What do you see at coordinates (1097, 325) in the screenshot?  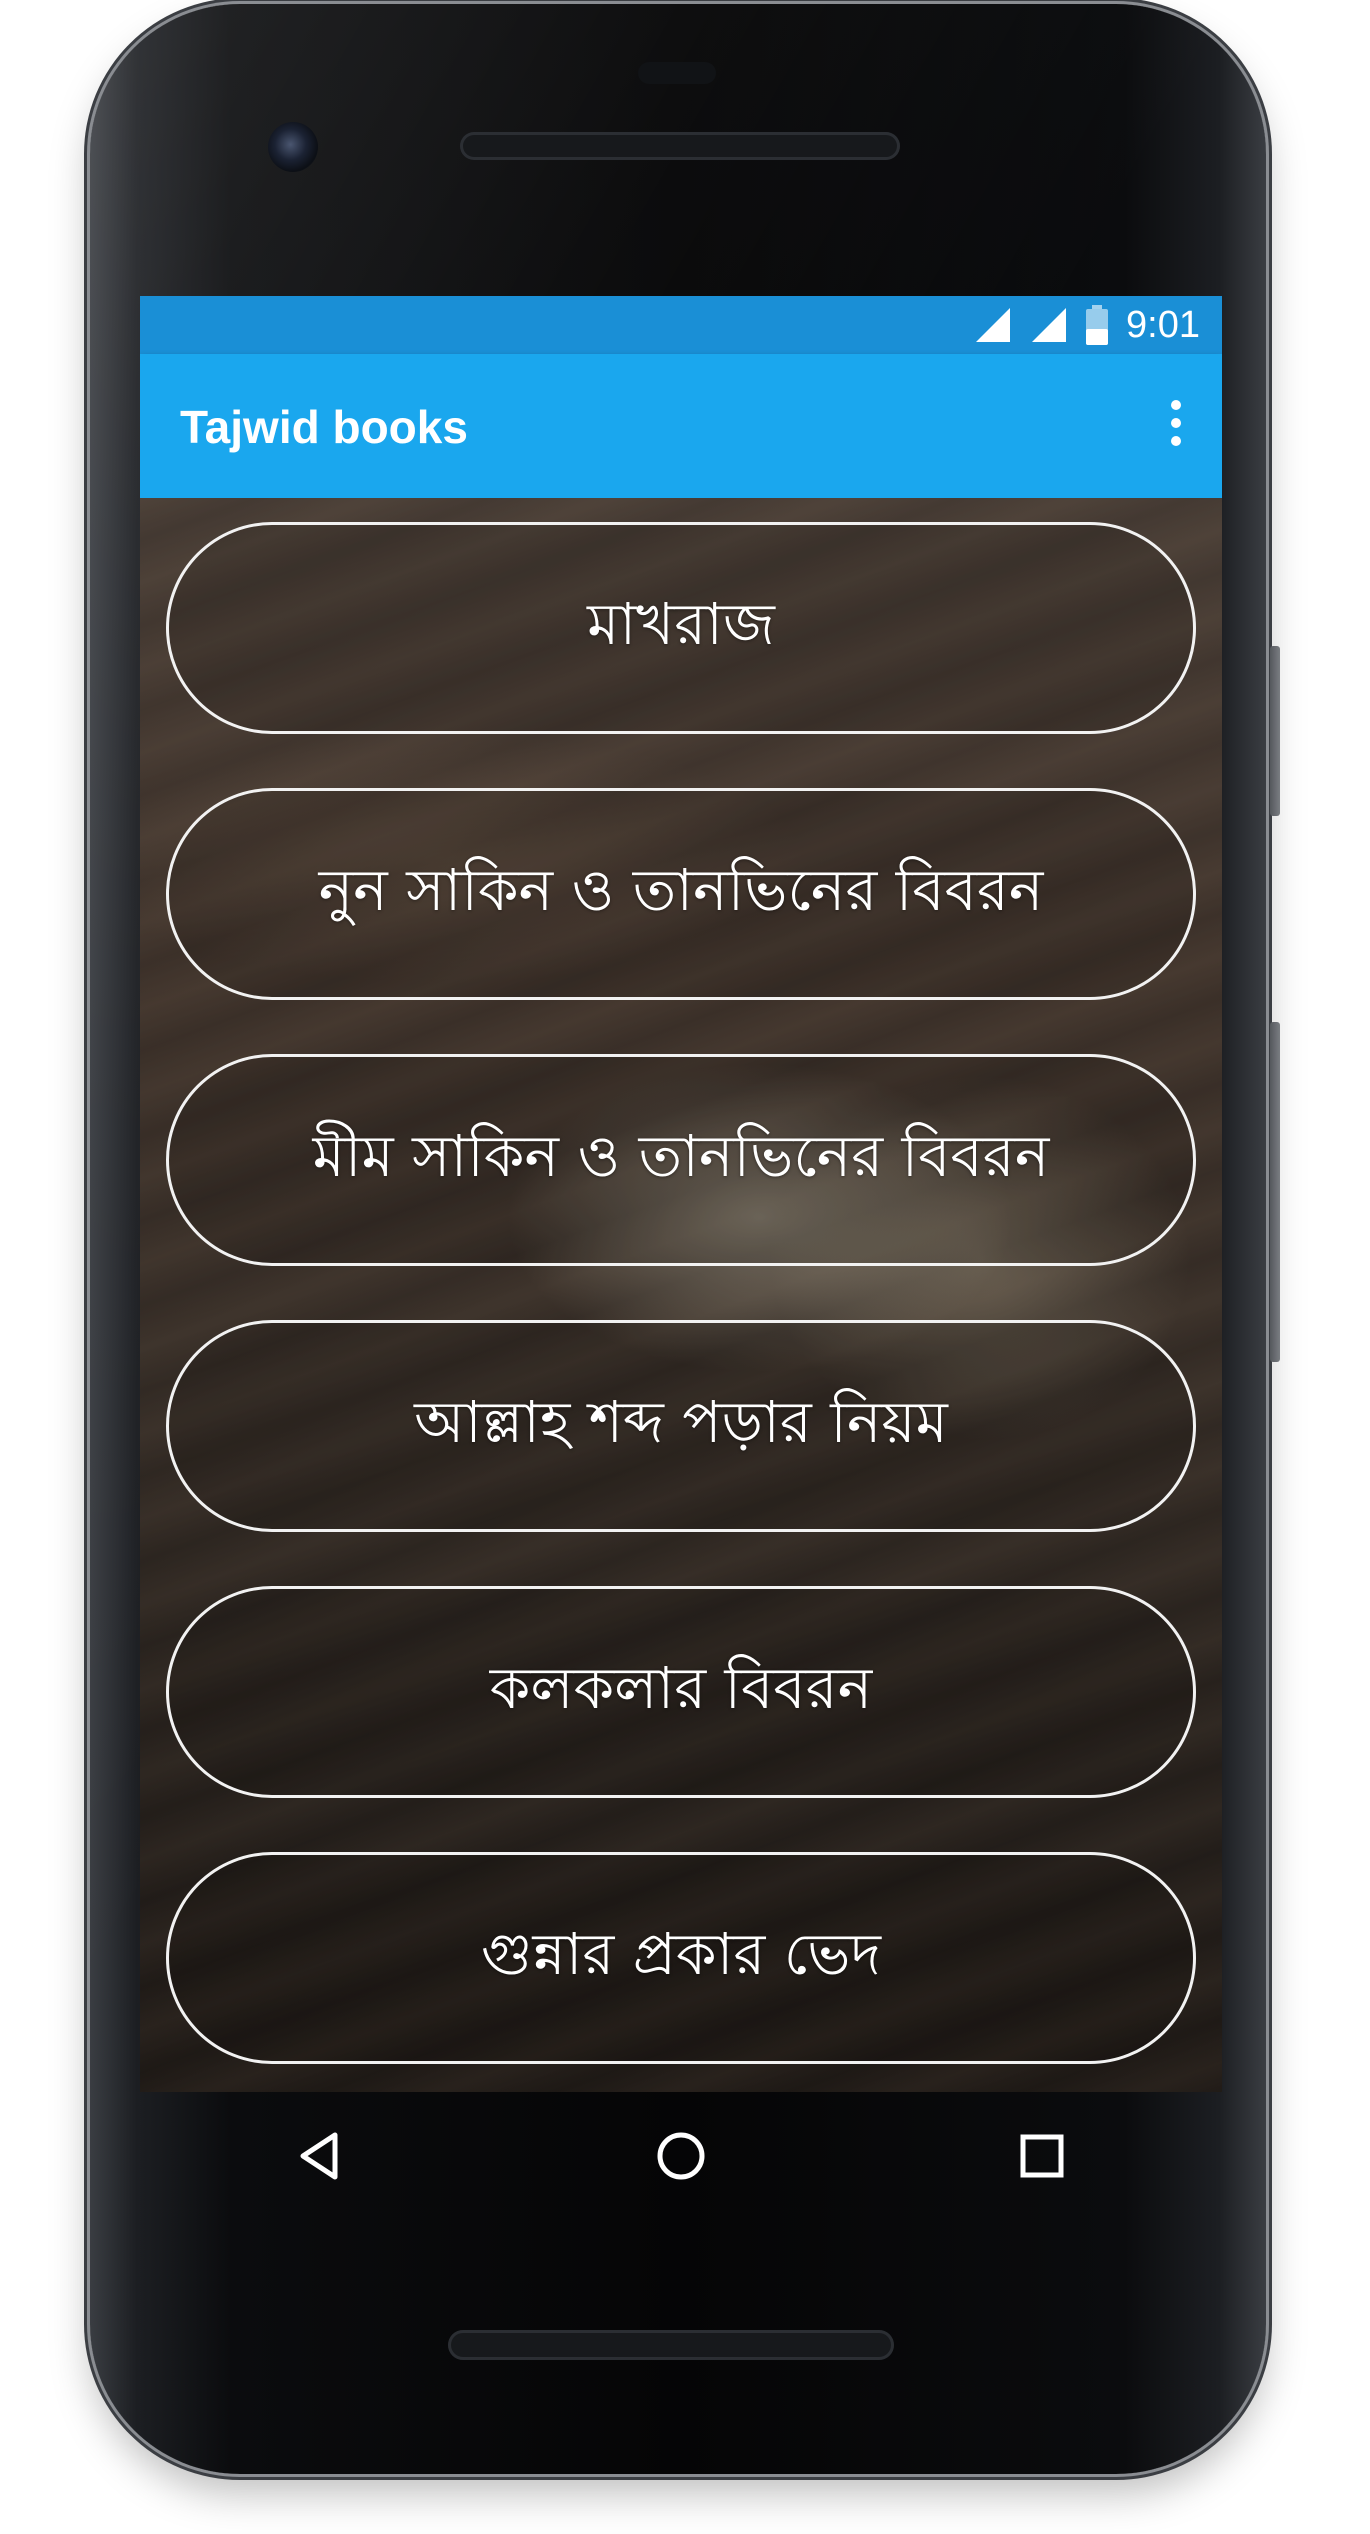 I see `battery-icon` at bounding box center [1097, 325].